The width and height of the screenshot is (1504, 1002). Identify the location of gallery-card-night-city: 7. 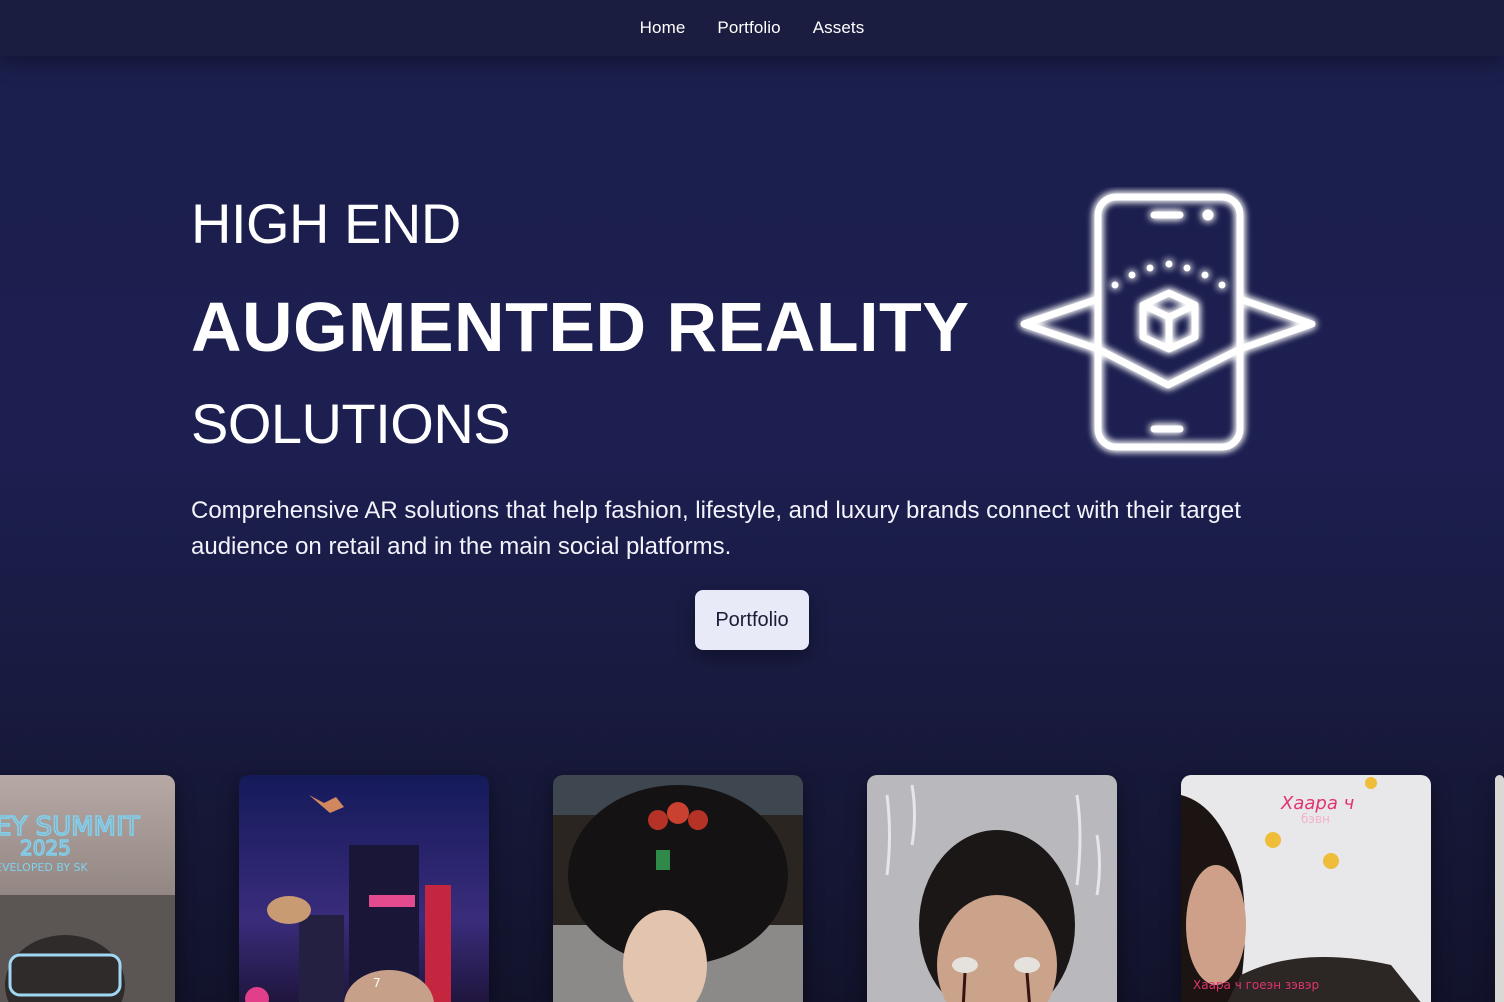
(364, 888).